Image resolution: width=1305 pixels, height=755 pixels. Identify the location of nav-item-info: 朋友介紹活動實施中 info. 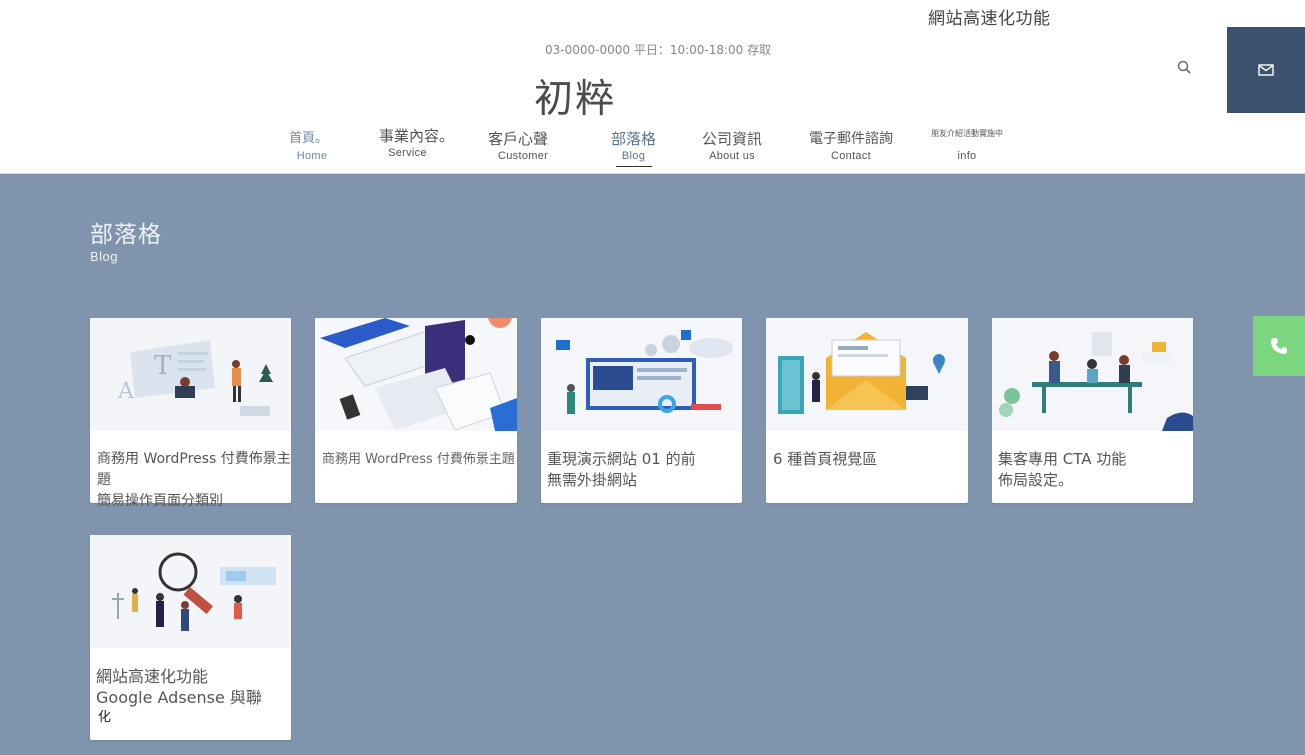
(967, 145).